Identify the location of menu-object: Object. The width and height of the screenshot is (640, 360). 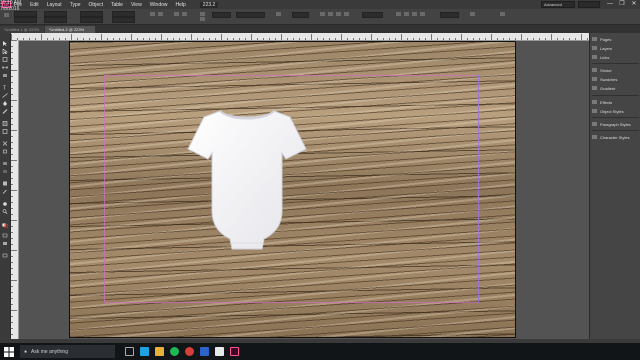
(96, 5).